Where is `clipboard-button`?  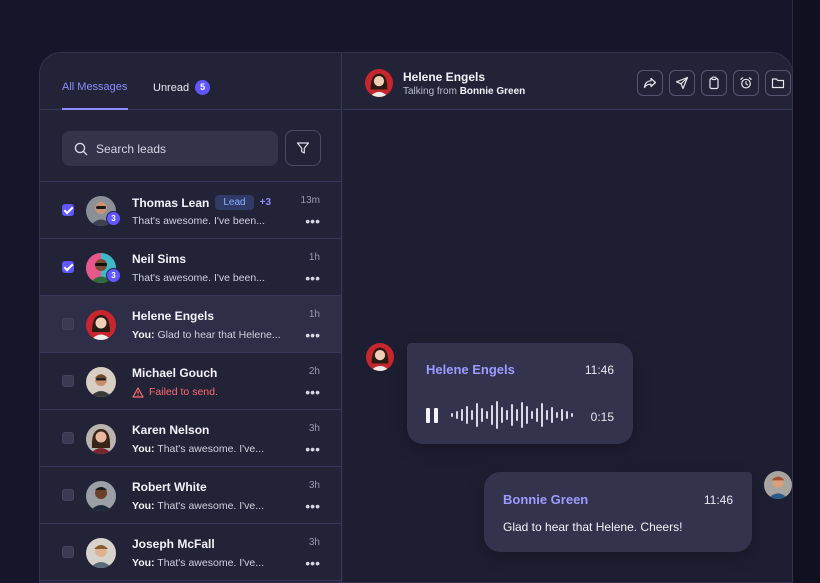
clipboard-button is located at coordinates (714, 83).